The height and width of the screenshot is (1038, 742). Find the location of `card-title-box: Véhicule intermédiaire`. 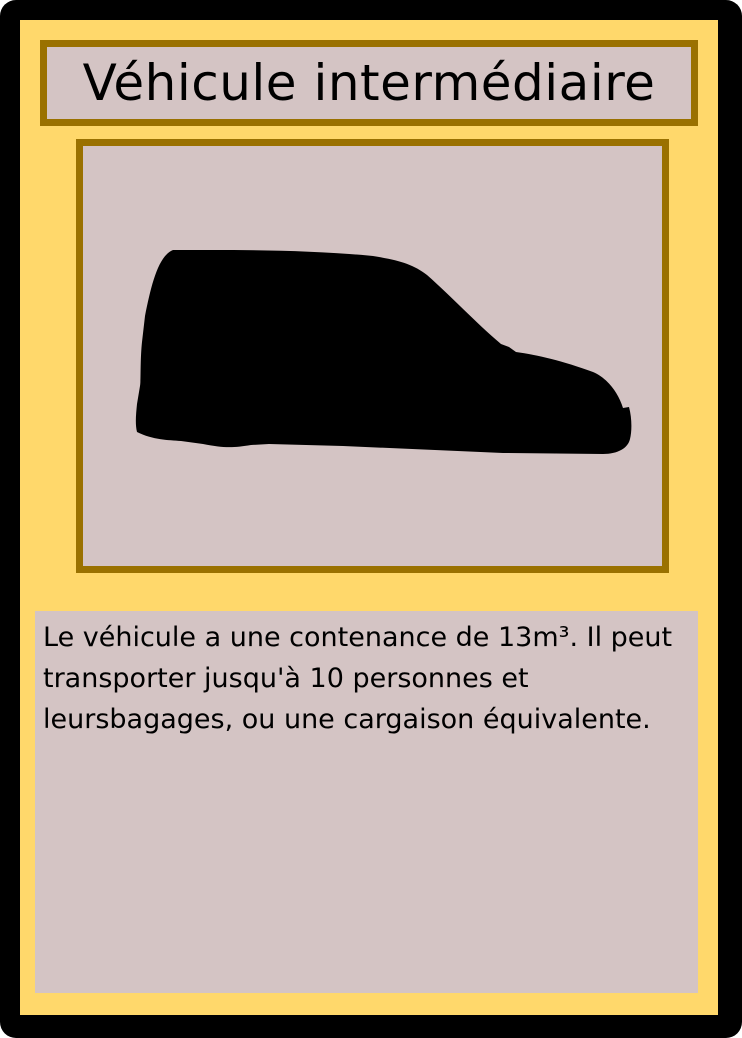

card-title-box: Véhicule intermédiaire is located at coordinates (369, 83).